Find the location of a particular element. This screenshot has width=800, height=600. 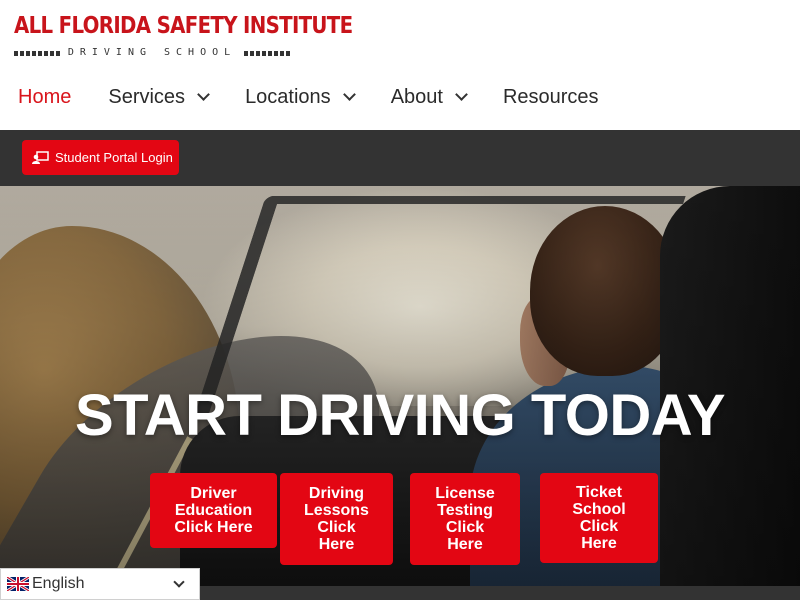

nav-item-label: Locations is located at coordinates (288, 96).